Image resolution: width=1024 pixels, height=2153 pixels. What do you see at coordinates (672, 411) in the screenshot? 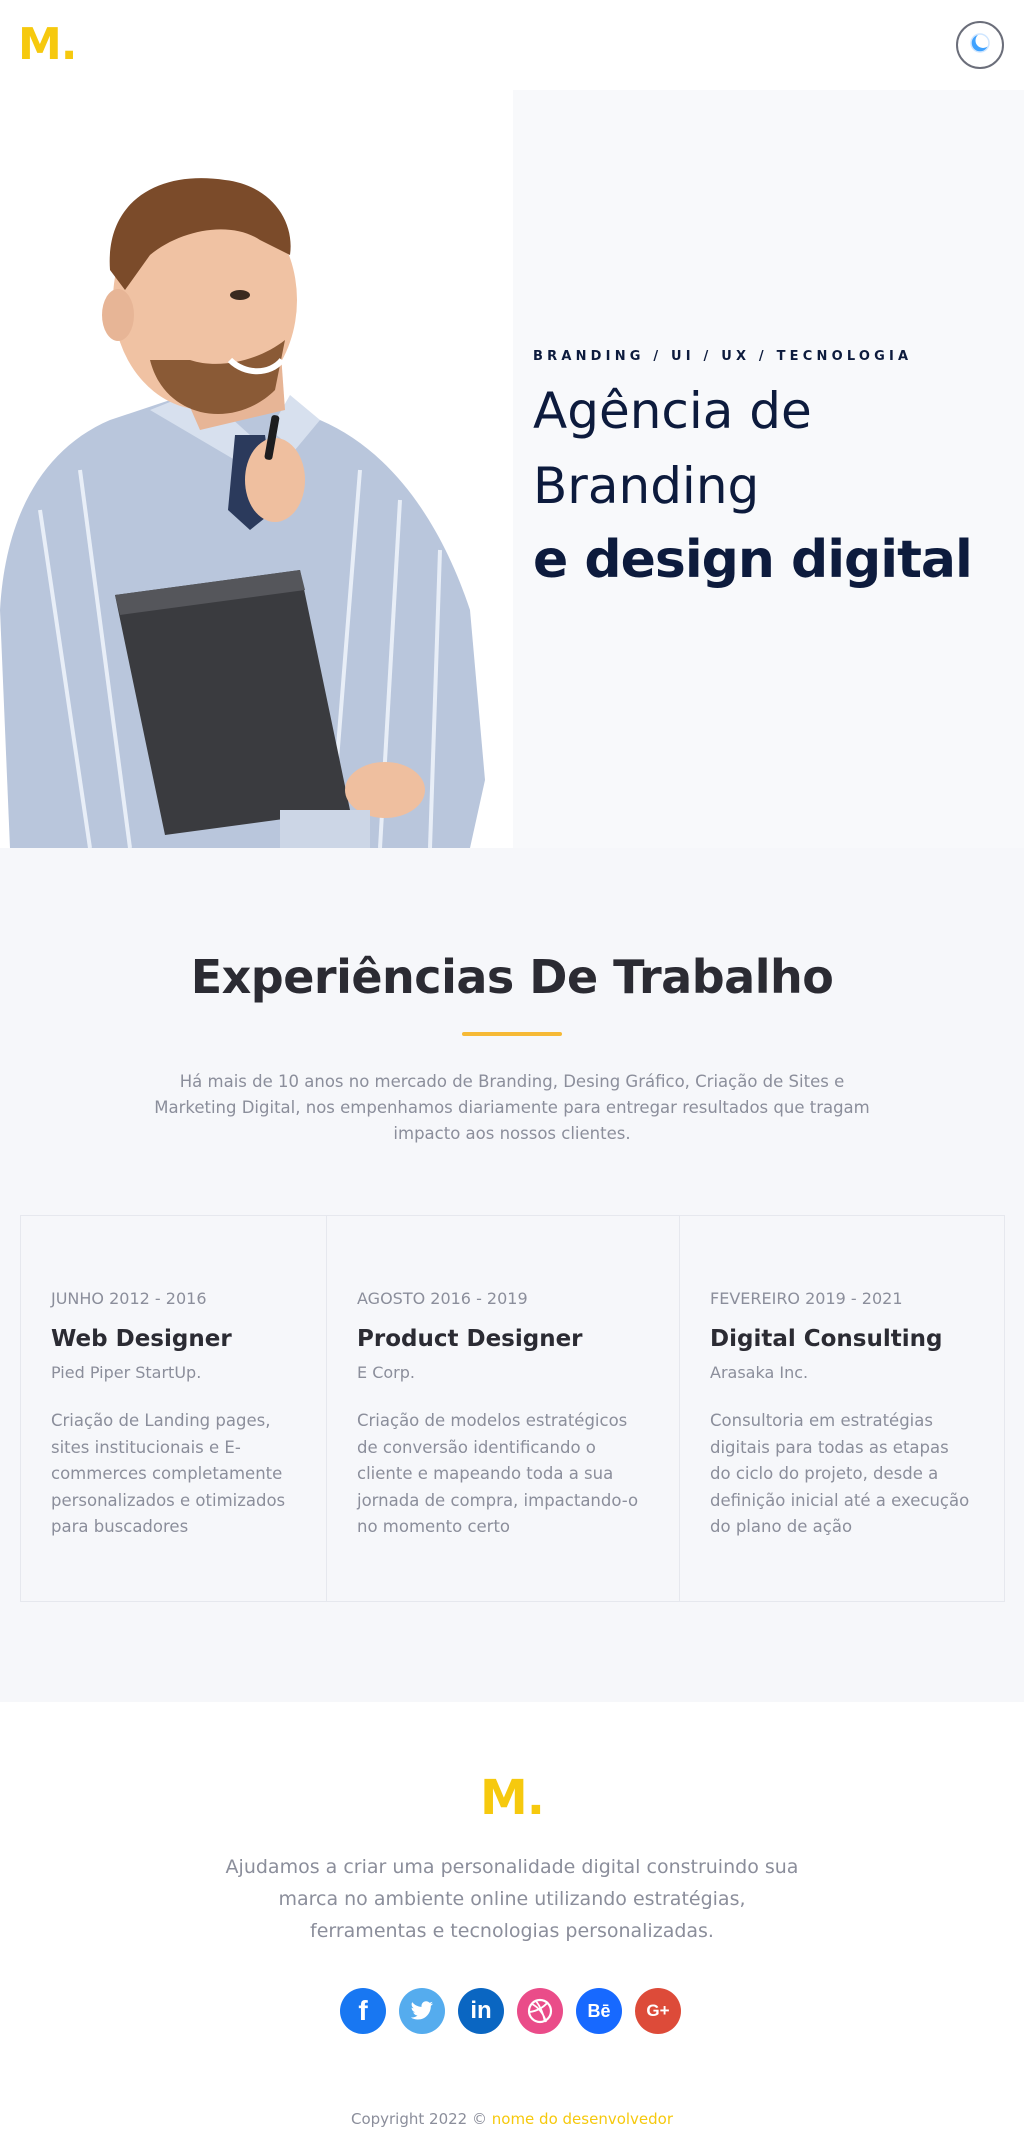
I see `hero-title-line1: Agência de` at bounding box center [672, 411].